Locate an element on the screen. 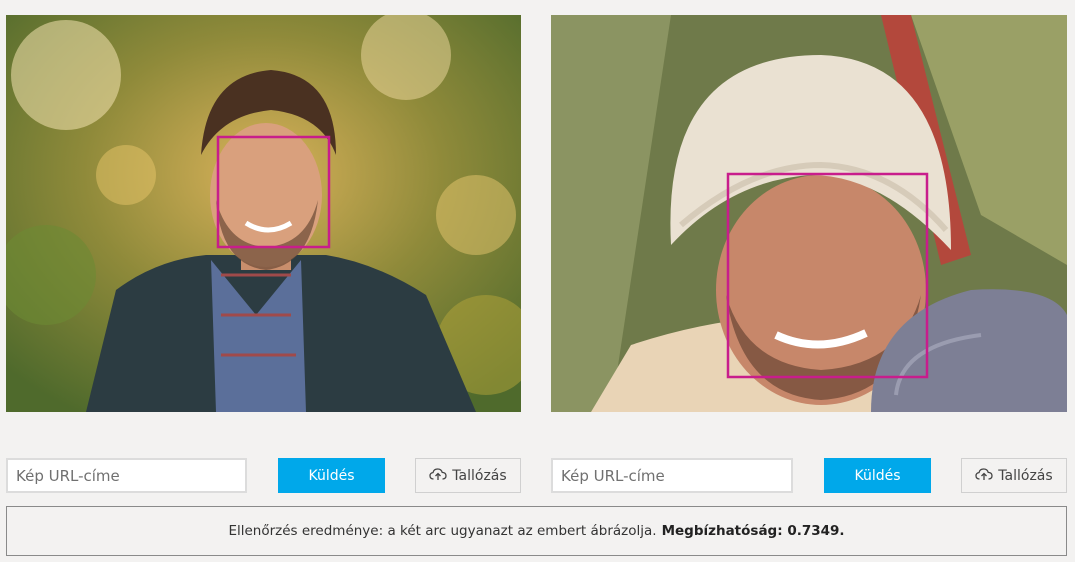  right-submit-button: Küldés is located at coordinates (877, 475).